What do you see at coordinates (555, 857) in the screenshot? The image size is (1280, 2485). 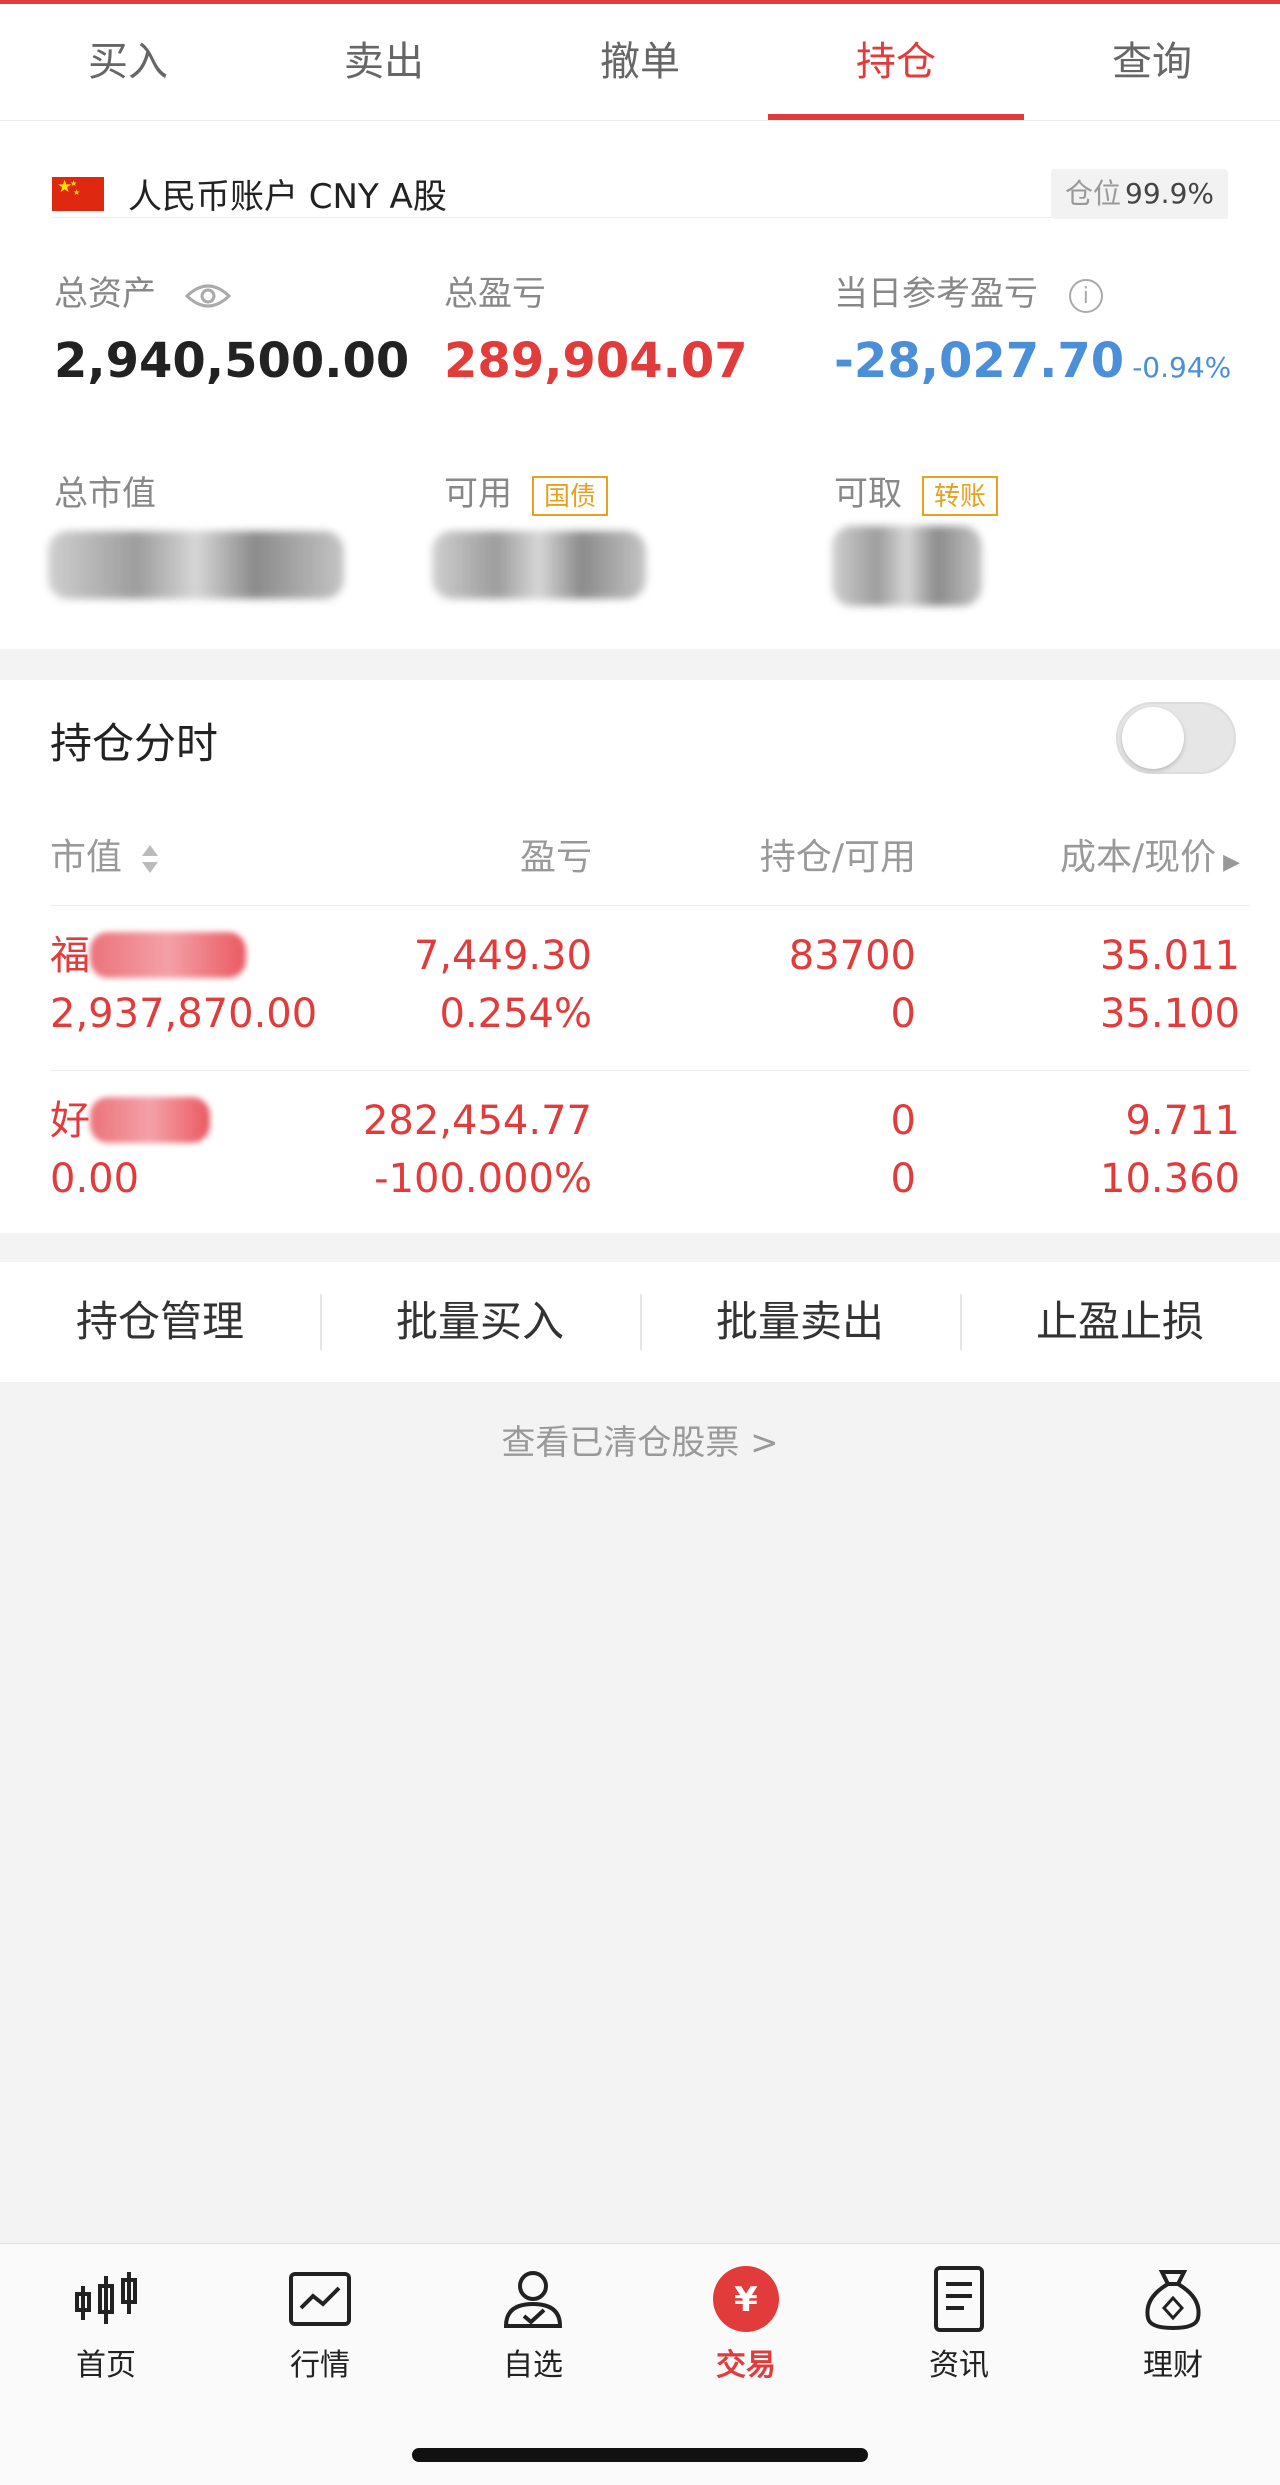 I see `header-pl: 盈亏` at bounding box center [555, 857].